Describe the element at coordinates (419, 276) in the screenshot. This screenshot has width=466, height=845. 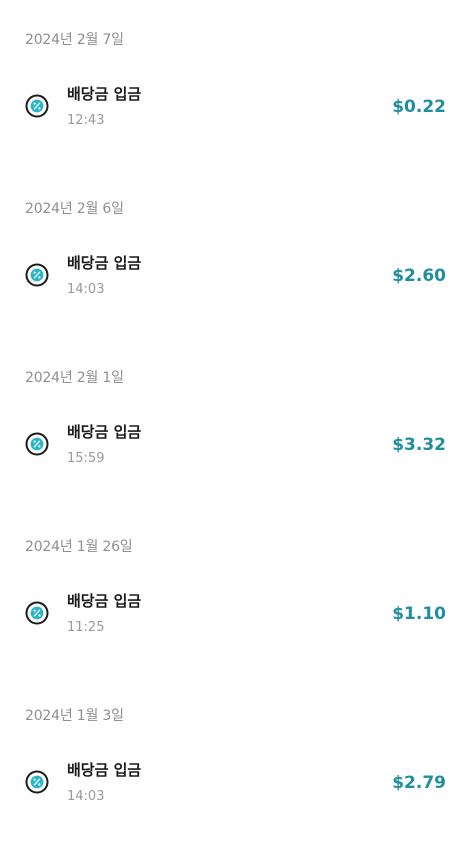
I see `transaction-amount: $2.60` at that location.